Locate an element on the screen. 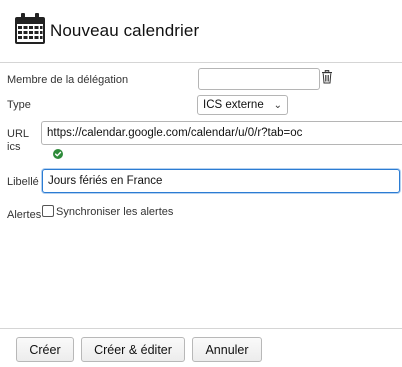 Image resolution: width=402 pixels, height=367 pixels. footer-divider is located at coordinates (201, 328).